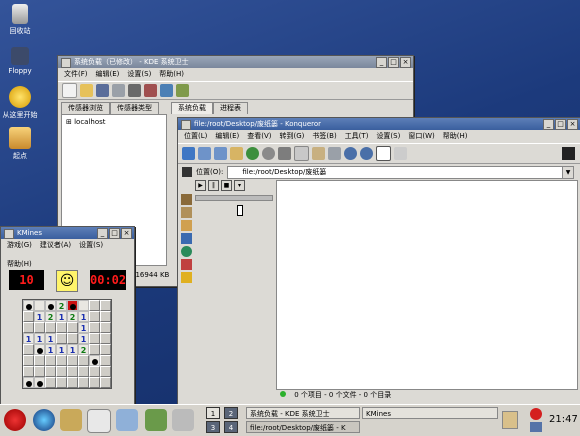 The height and width of the screenshot is (436, 580). What do you see at coordinates (118, 90) in the screenshot?
I see `print-icon` at bounding box center [118, 90].